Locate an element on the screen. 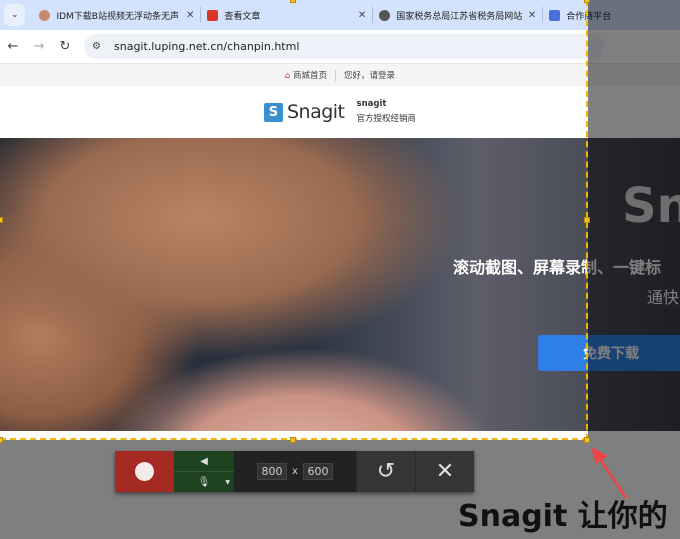 The width and height of the screenshot is (680, 539). height-input: 600 is located at coordinates (317, 471).